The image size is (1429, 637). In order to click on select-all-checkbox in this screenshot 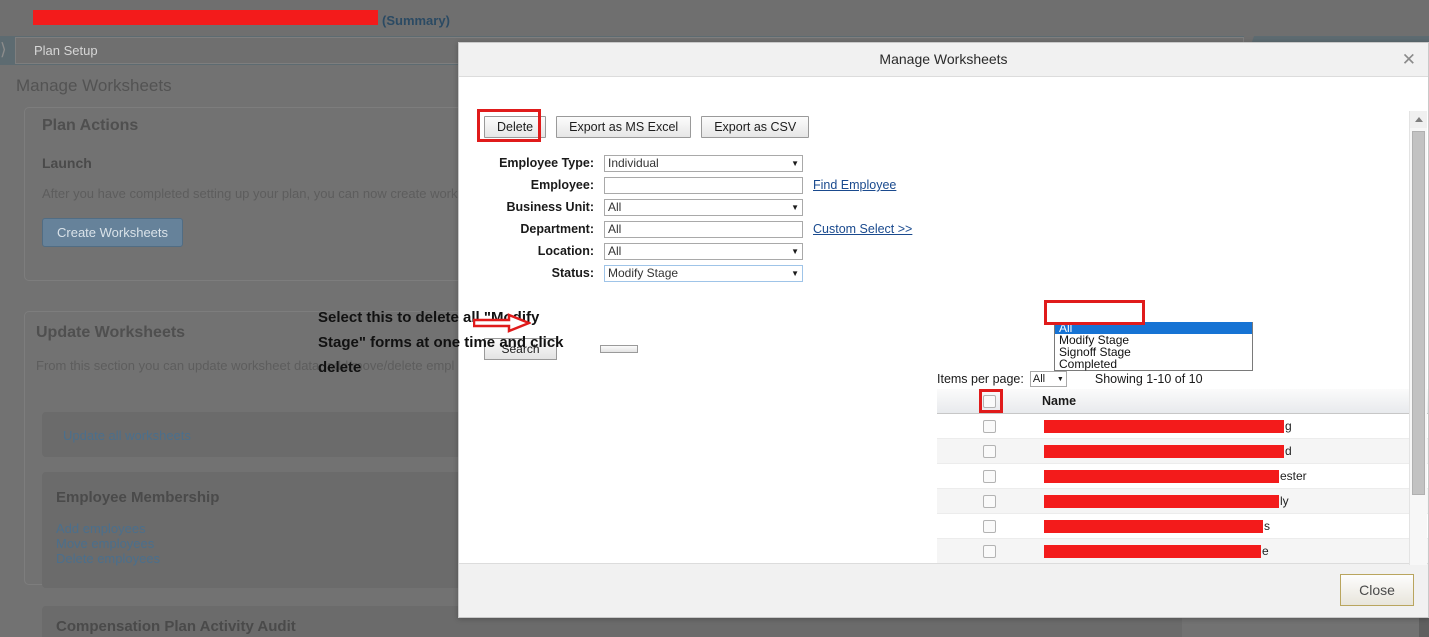, I will do `click(989, 401)`.